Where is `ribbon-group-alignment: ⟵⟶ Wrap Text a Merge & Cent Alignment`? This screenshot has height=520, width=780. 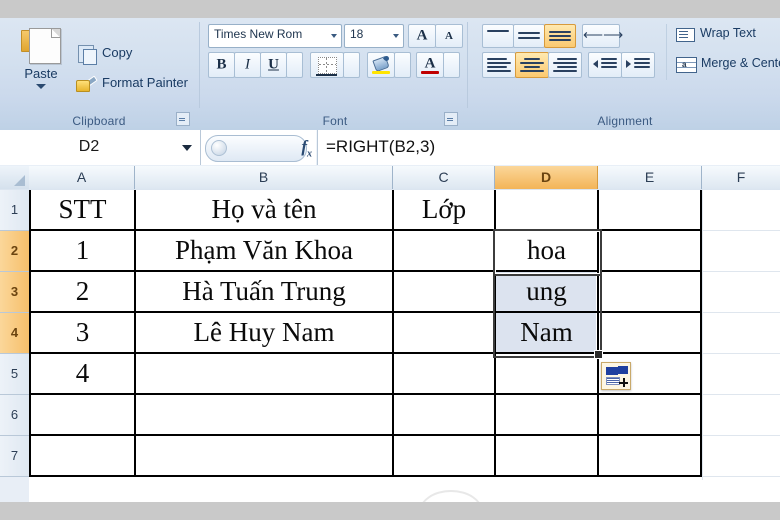
ribbon-group-alignment: ⟵⟶ Wrap Text a Merge & Cent Alignment is located at coordinates (625, 74).